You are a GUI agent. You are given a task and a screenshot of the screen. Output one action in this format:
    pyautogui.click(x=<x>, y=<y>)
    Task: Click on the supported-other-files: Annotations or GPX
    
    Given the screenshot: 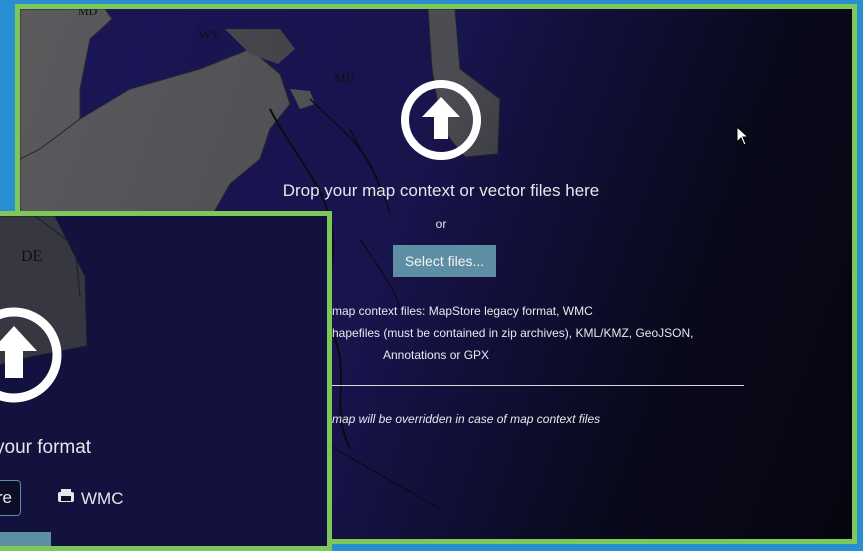 What is the action you would take?
    pyautogui.click(x=436, y=355)
    